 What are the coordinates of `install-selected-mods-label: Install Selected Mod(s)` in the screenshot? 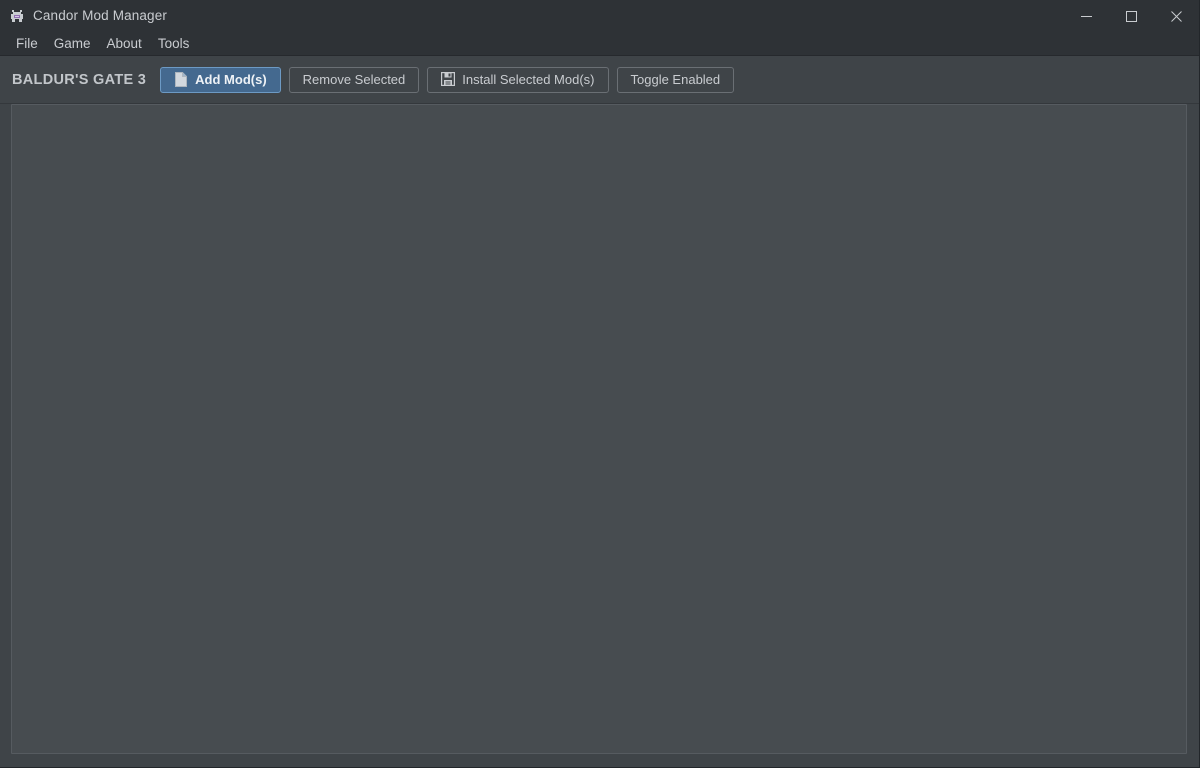 It's located at (528, 79).